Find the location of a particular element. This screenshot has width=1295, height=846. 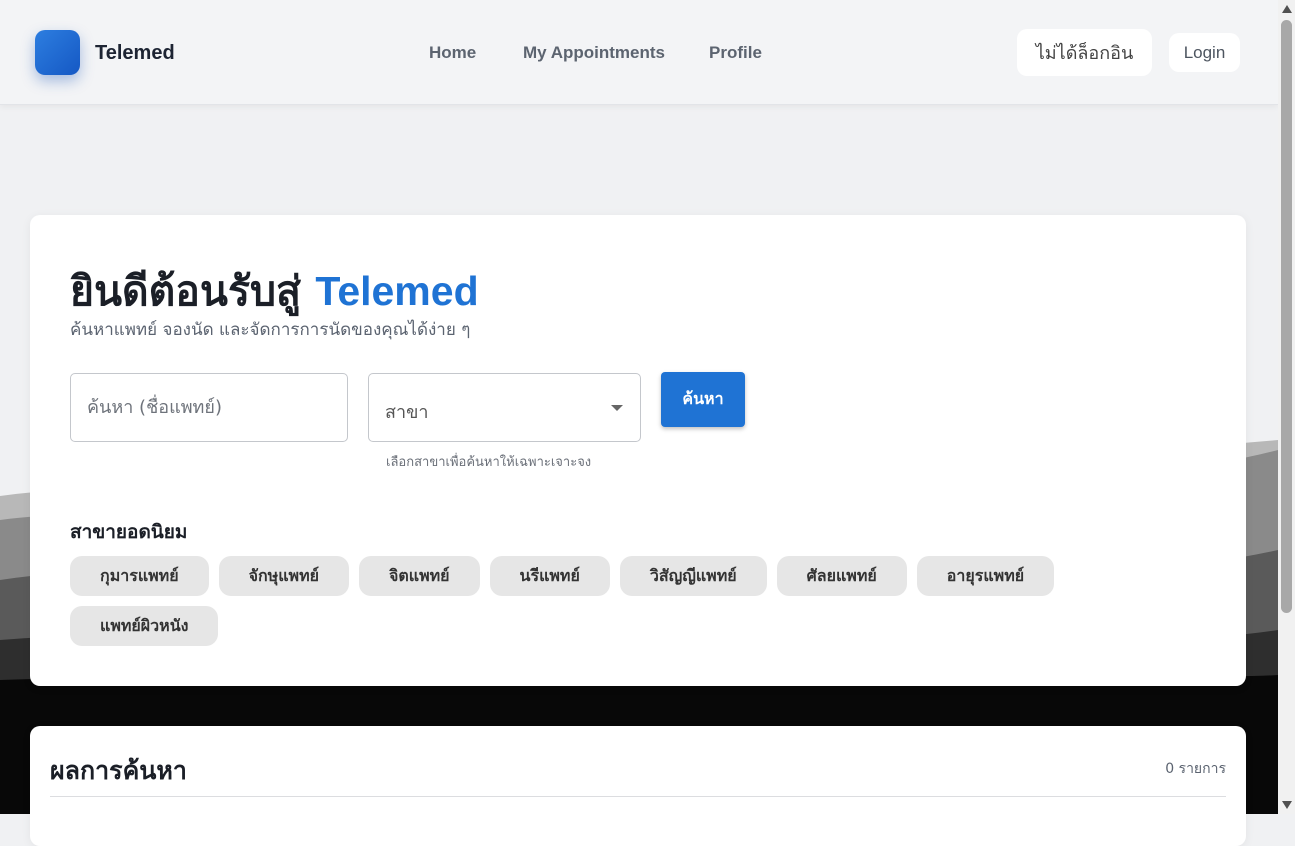

specialty-select: สาขา is located at coordinates (504, 407).